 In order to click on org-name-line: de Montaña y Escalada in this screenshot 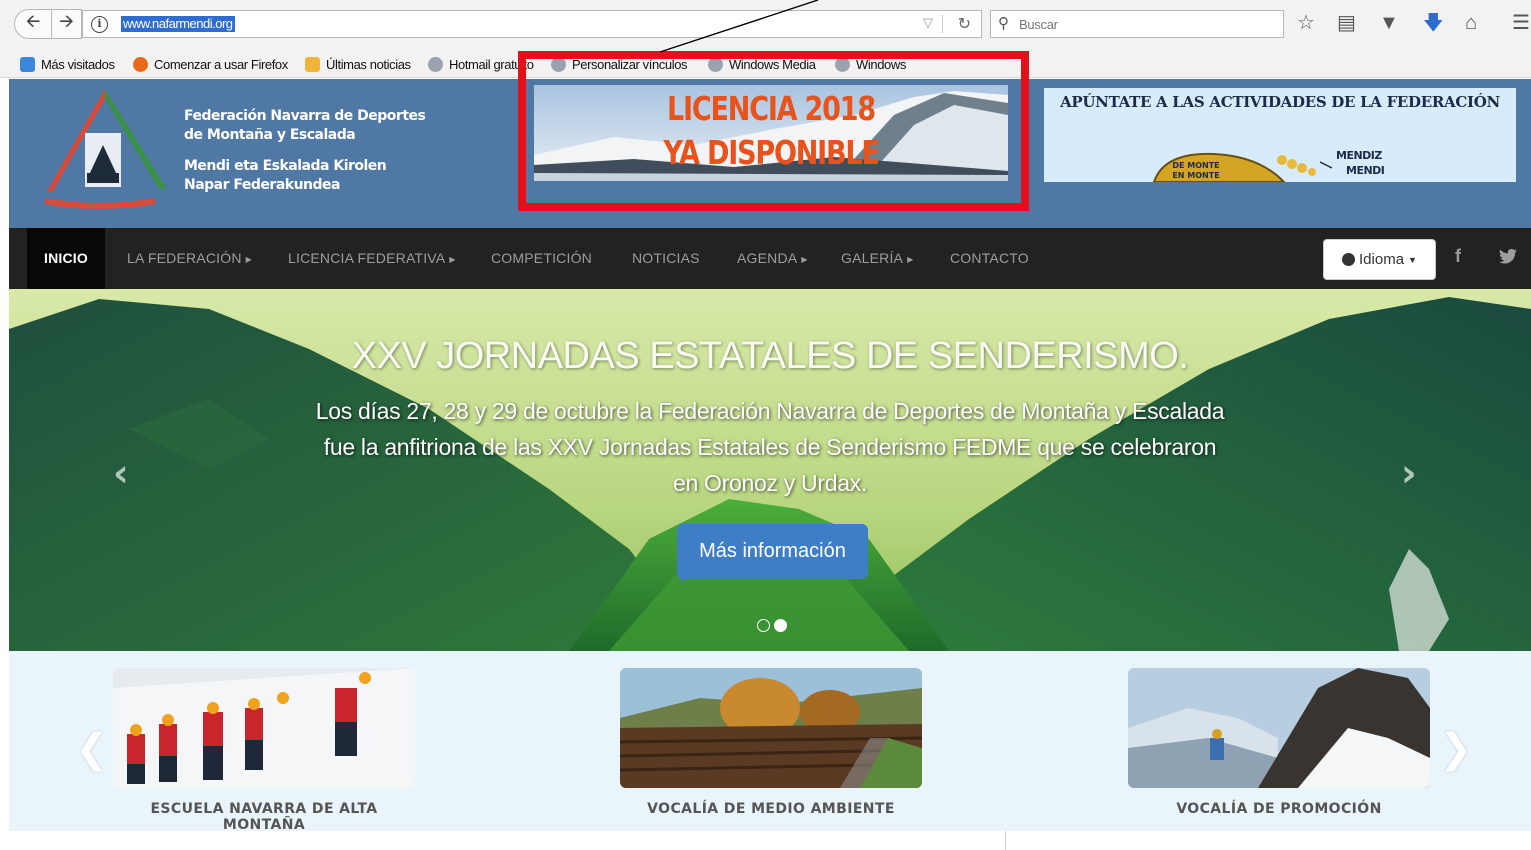, I will do `click(270, 135)`.